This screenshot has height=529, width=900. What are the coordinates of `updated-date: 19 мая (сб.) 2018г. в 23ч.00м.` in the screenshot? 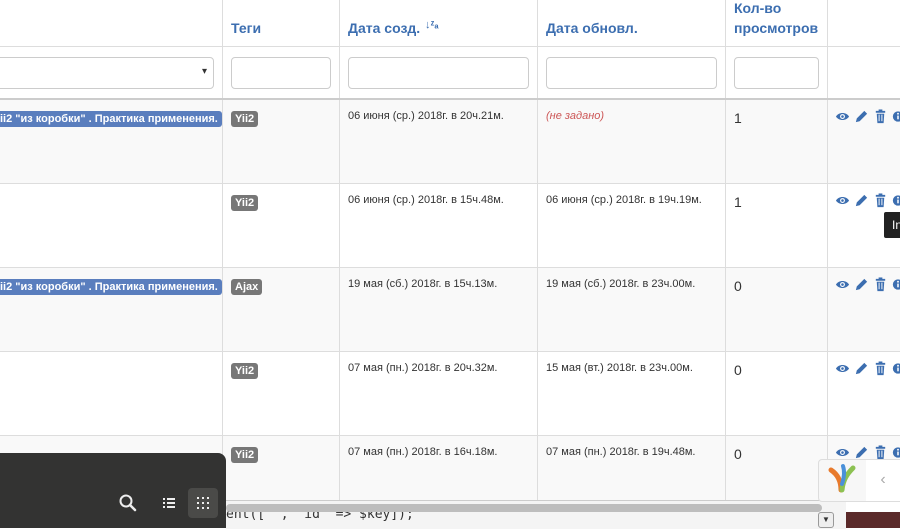 It's located at (621, 284).